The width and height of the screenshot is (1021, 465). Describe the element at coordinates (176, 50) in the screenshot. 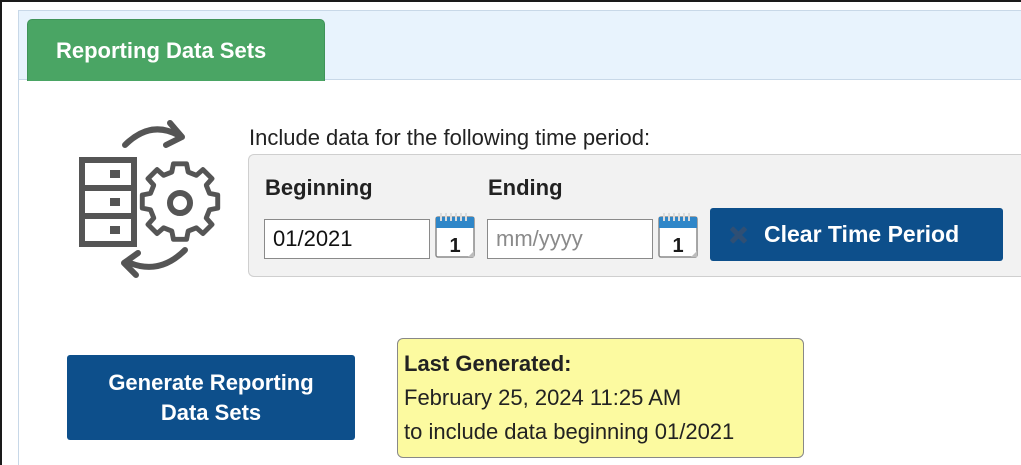

I see `tab-reporting-data-sets: Reporting Data Sets` at that location.